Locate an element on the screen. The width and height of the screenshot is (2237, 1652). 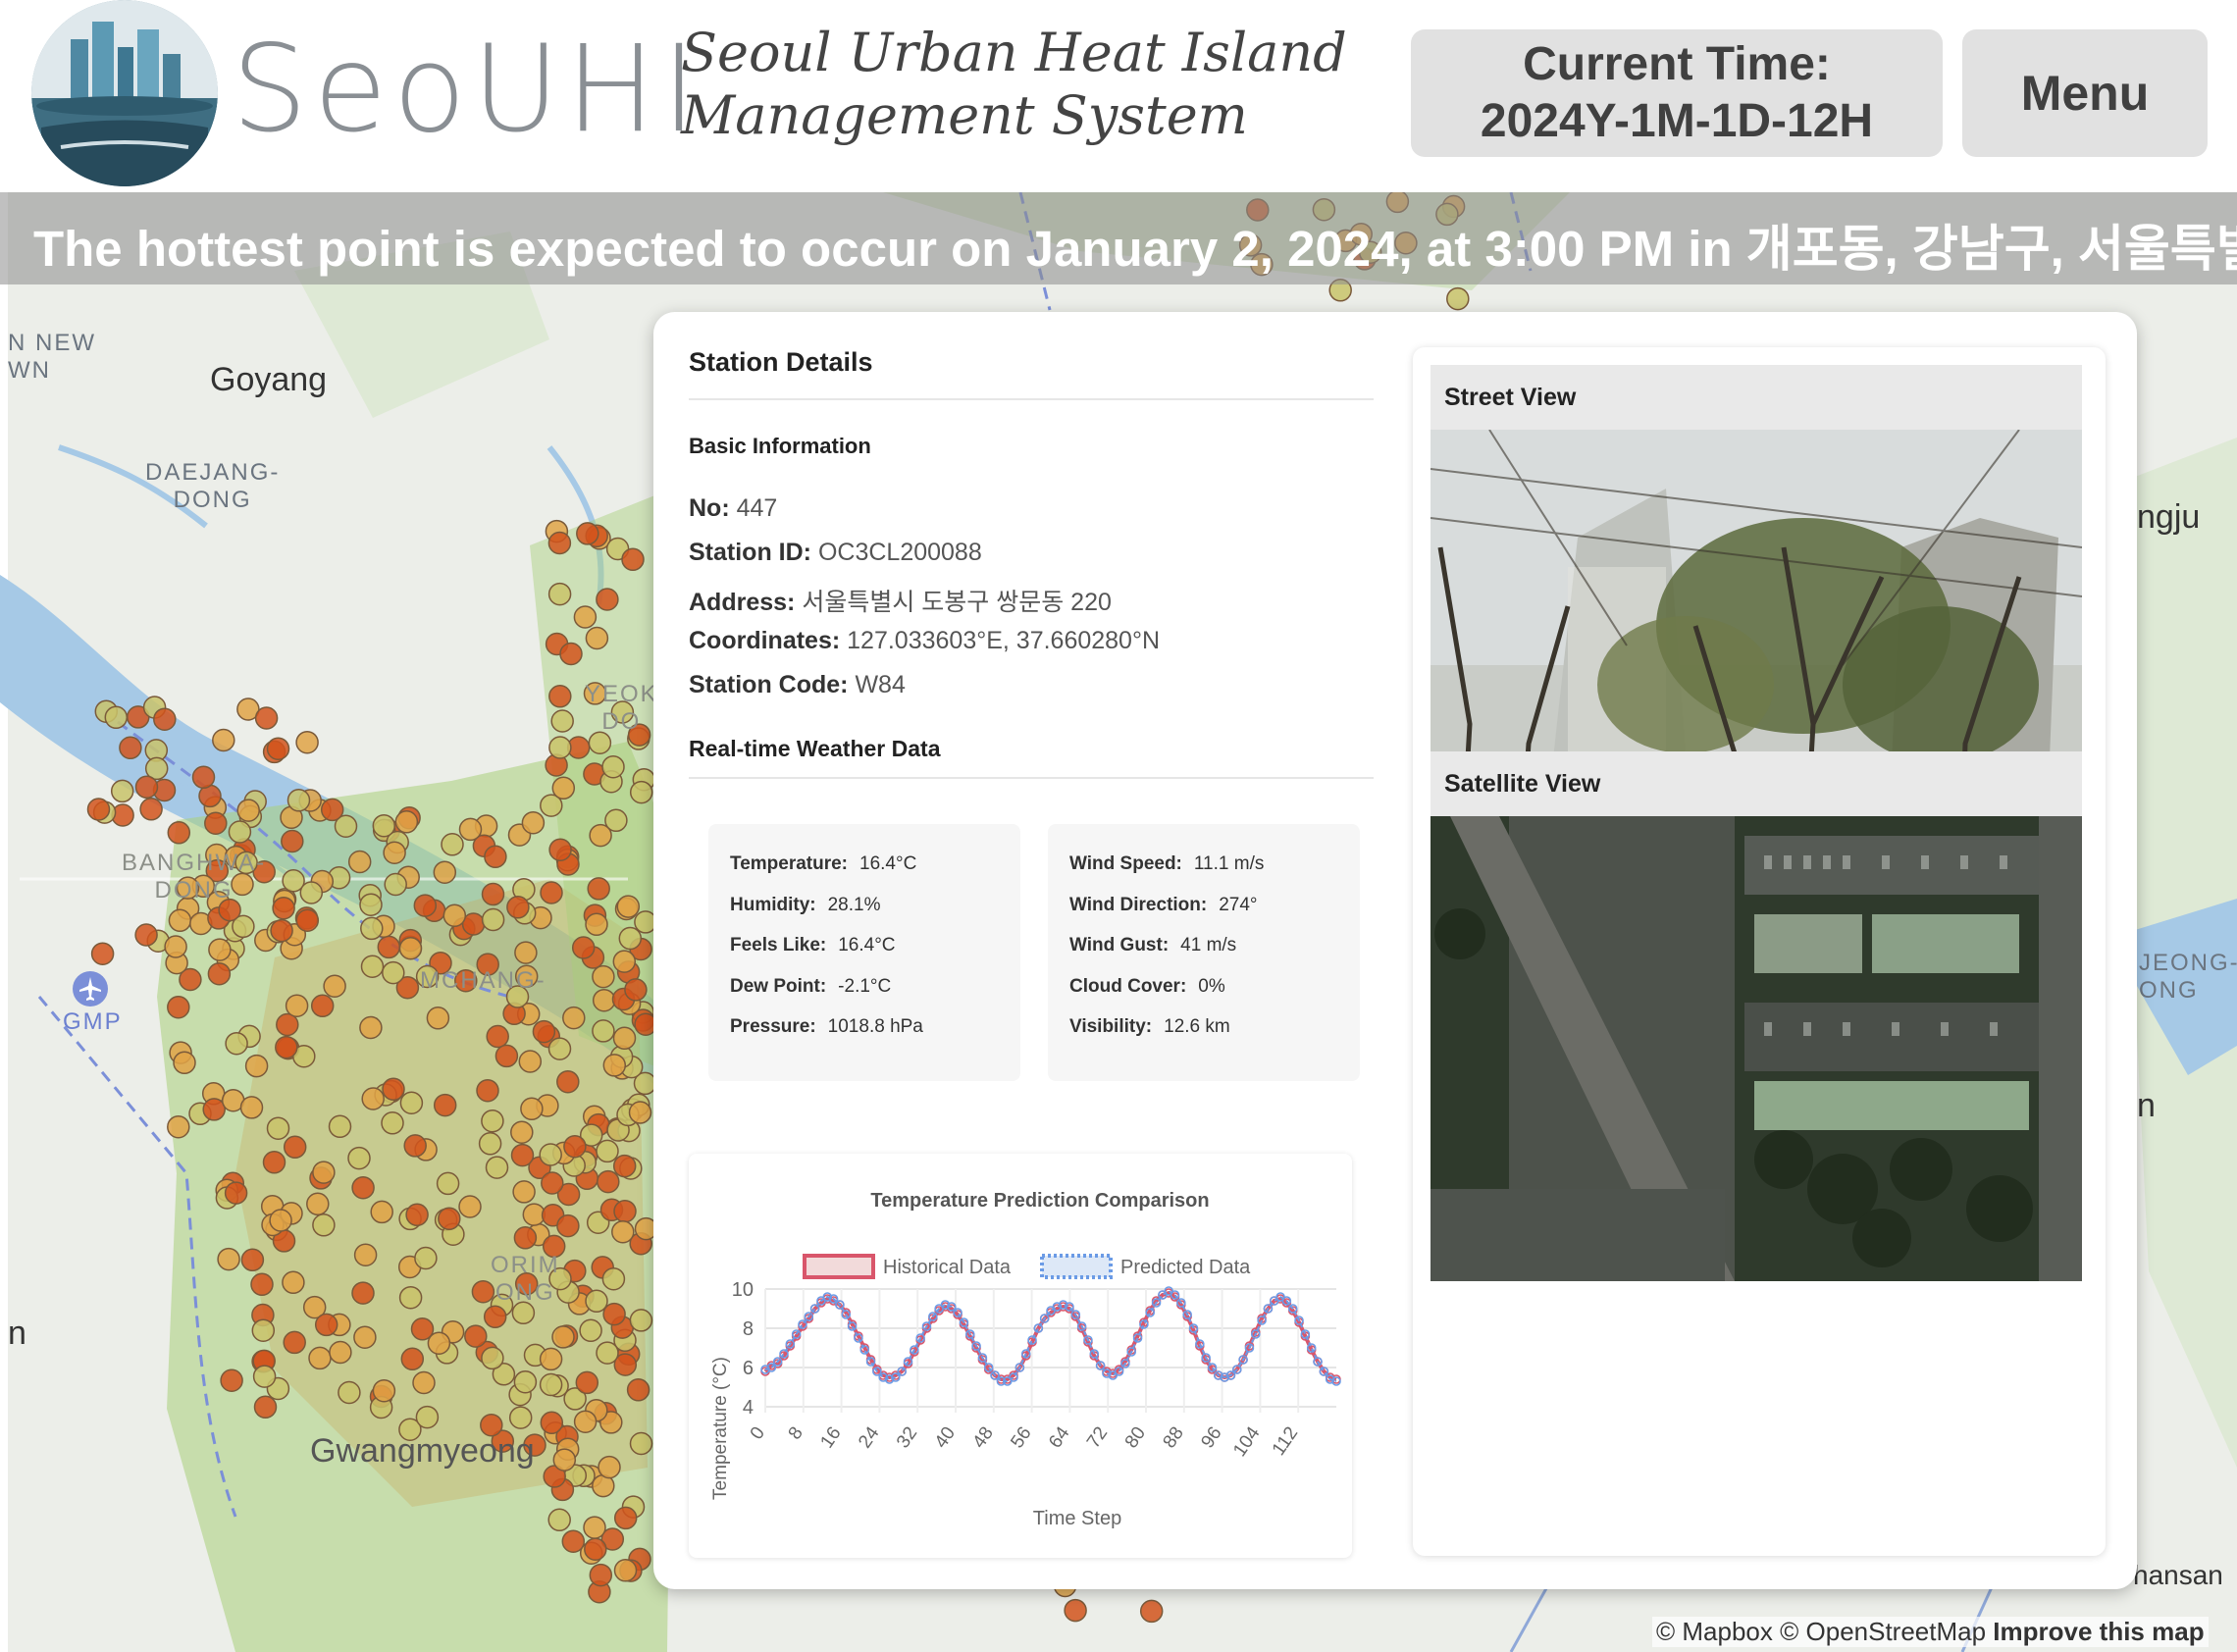
menu-button: Menu is located at coordinates (2085, 93).